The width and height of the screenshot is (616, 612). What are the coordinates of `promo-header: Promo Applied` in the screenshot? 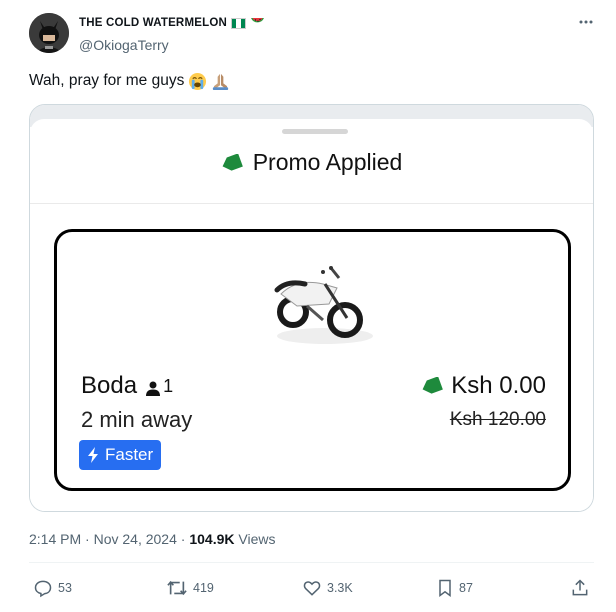 It's located at (311, 162).